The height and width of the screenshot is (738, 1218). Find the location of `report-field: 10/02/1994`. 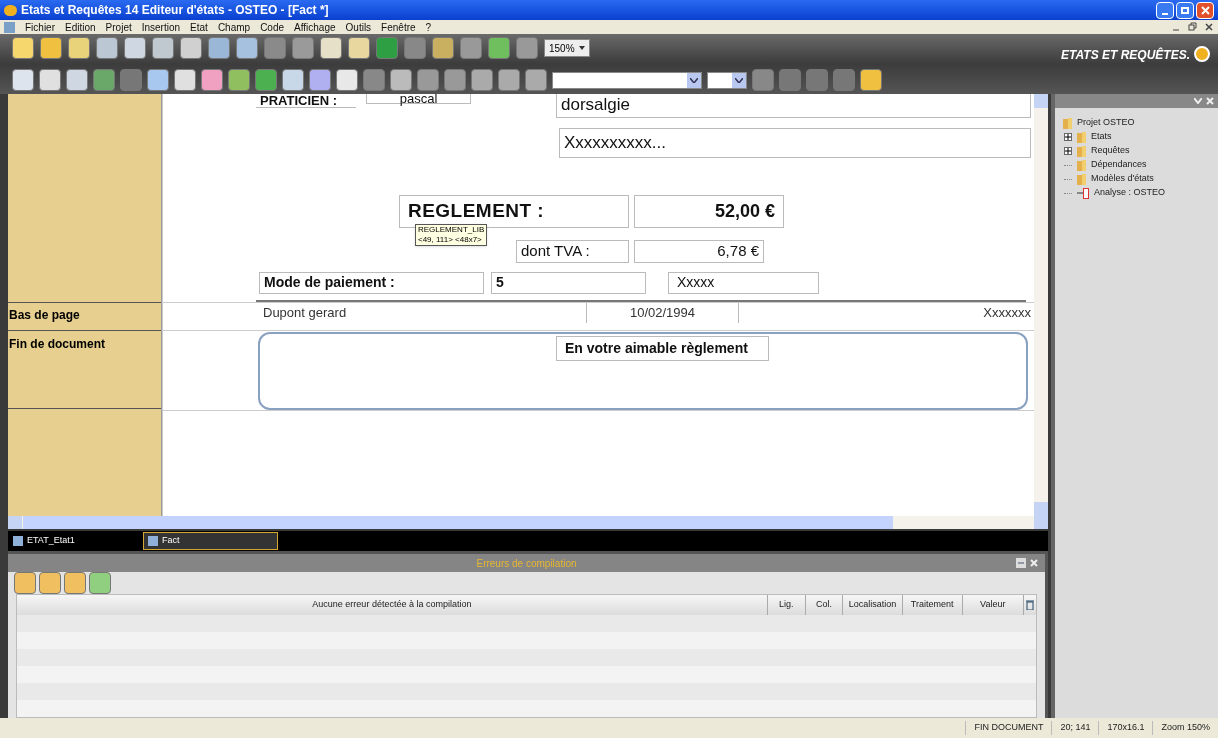

report-field: 10/02/1994 is located at coordinates (662, 313).